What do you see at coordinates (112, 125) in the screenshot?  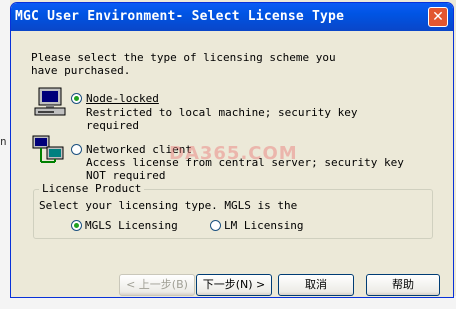 I see `node-locked-desc-2: required` at bounding box center [112, 125].